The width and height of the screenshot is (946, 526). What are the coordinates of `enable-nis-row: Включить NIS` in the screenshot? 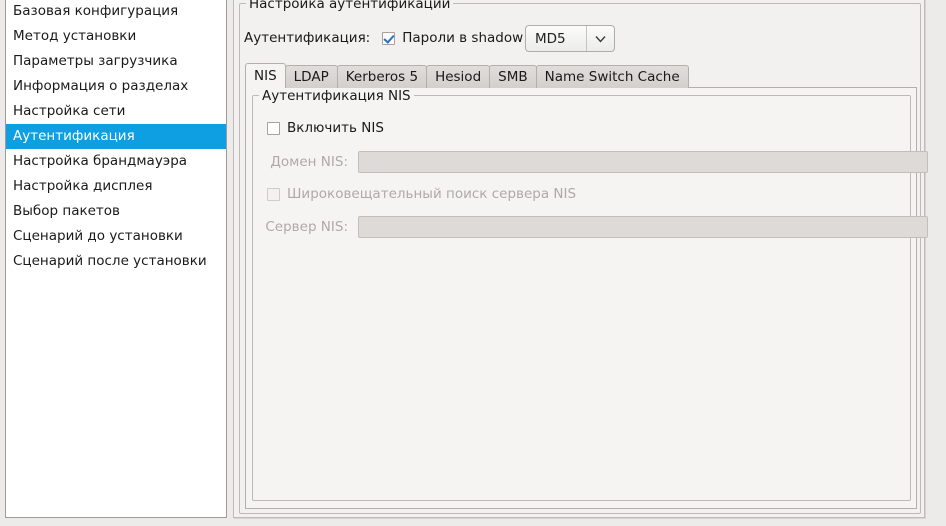 It's located at (325, 128).